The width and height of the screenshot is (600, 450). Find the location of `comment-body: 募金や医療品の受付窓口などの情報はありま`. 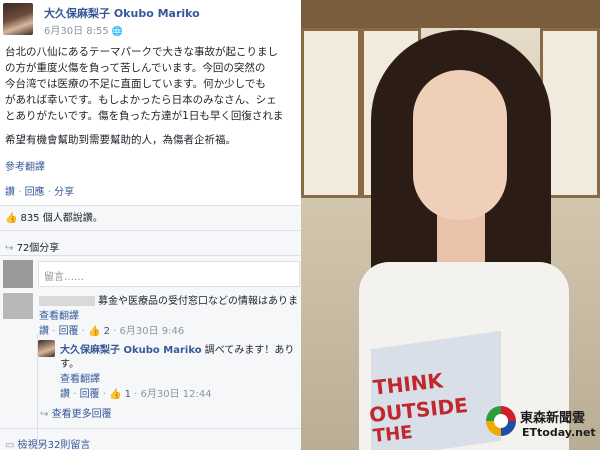

comment-body: 募金や医療品の受付窓口などの情報はありま is located at coordinates (198, 301).